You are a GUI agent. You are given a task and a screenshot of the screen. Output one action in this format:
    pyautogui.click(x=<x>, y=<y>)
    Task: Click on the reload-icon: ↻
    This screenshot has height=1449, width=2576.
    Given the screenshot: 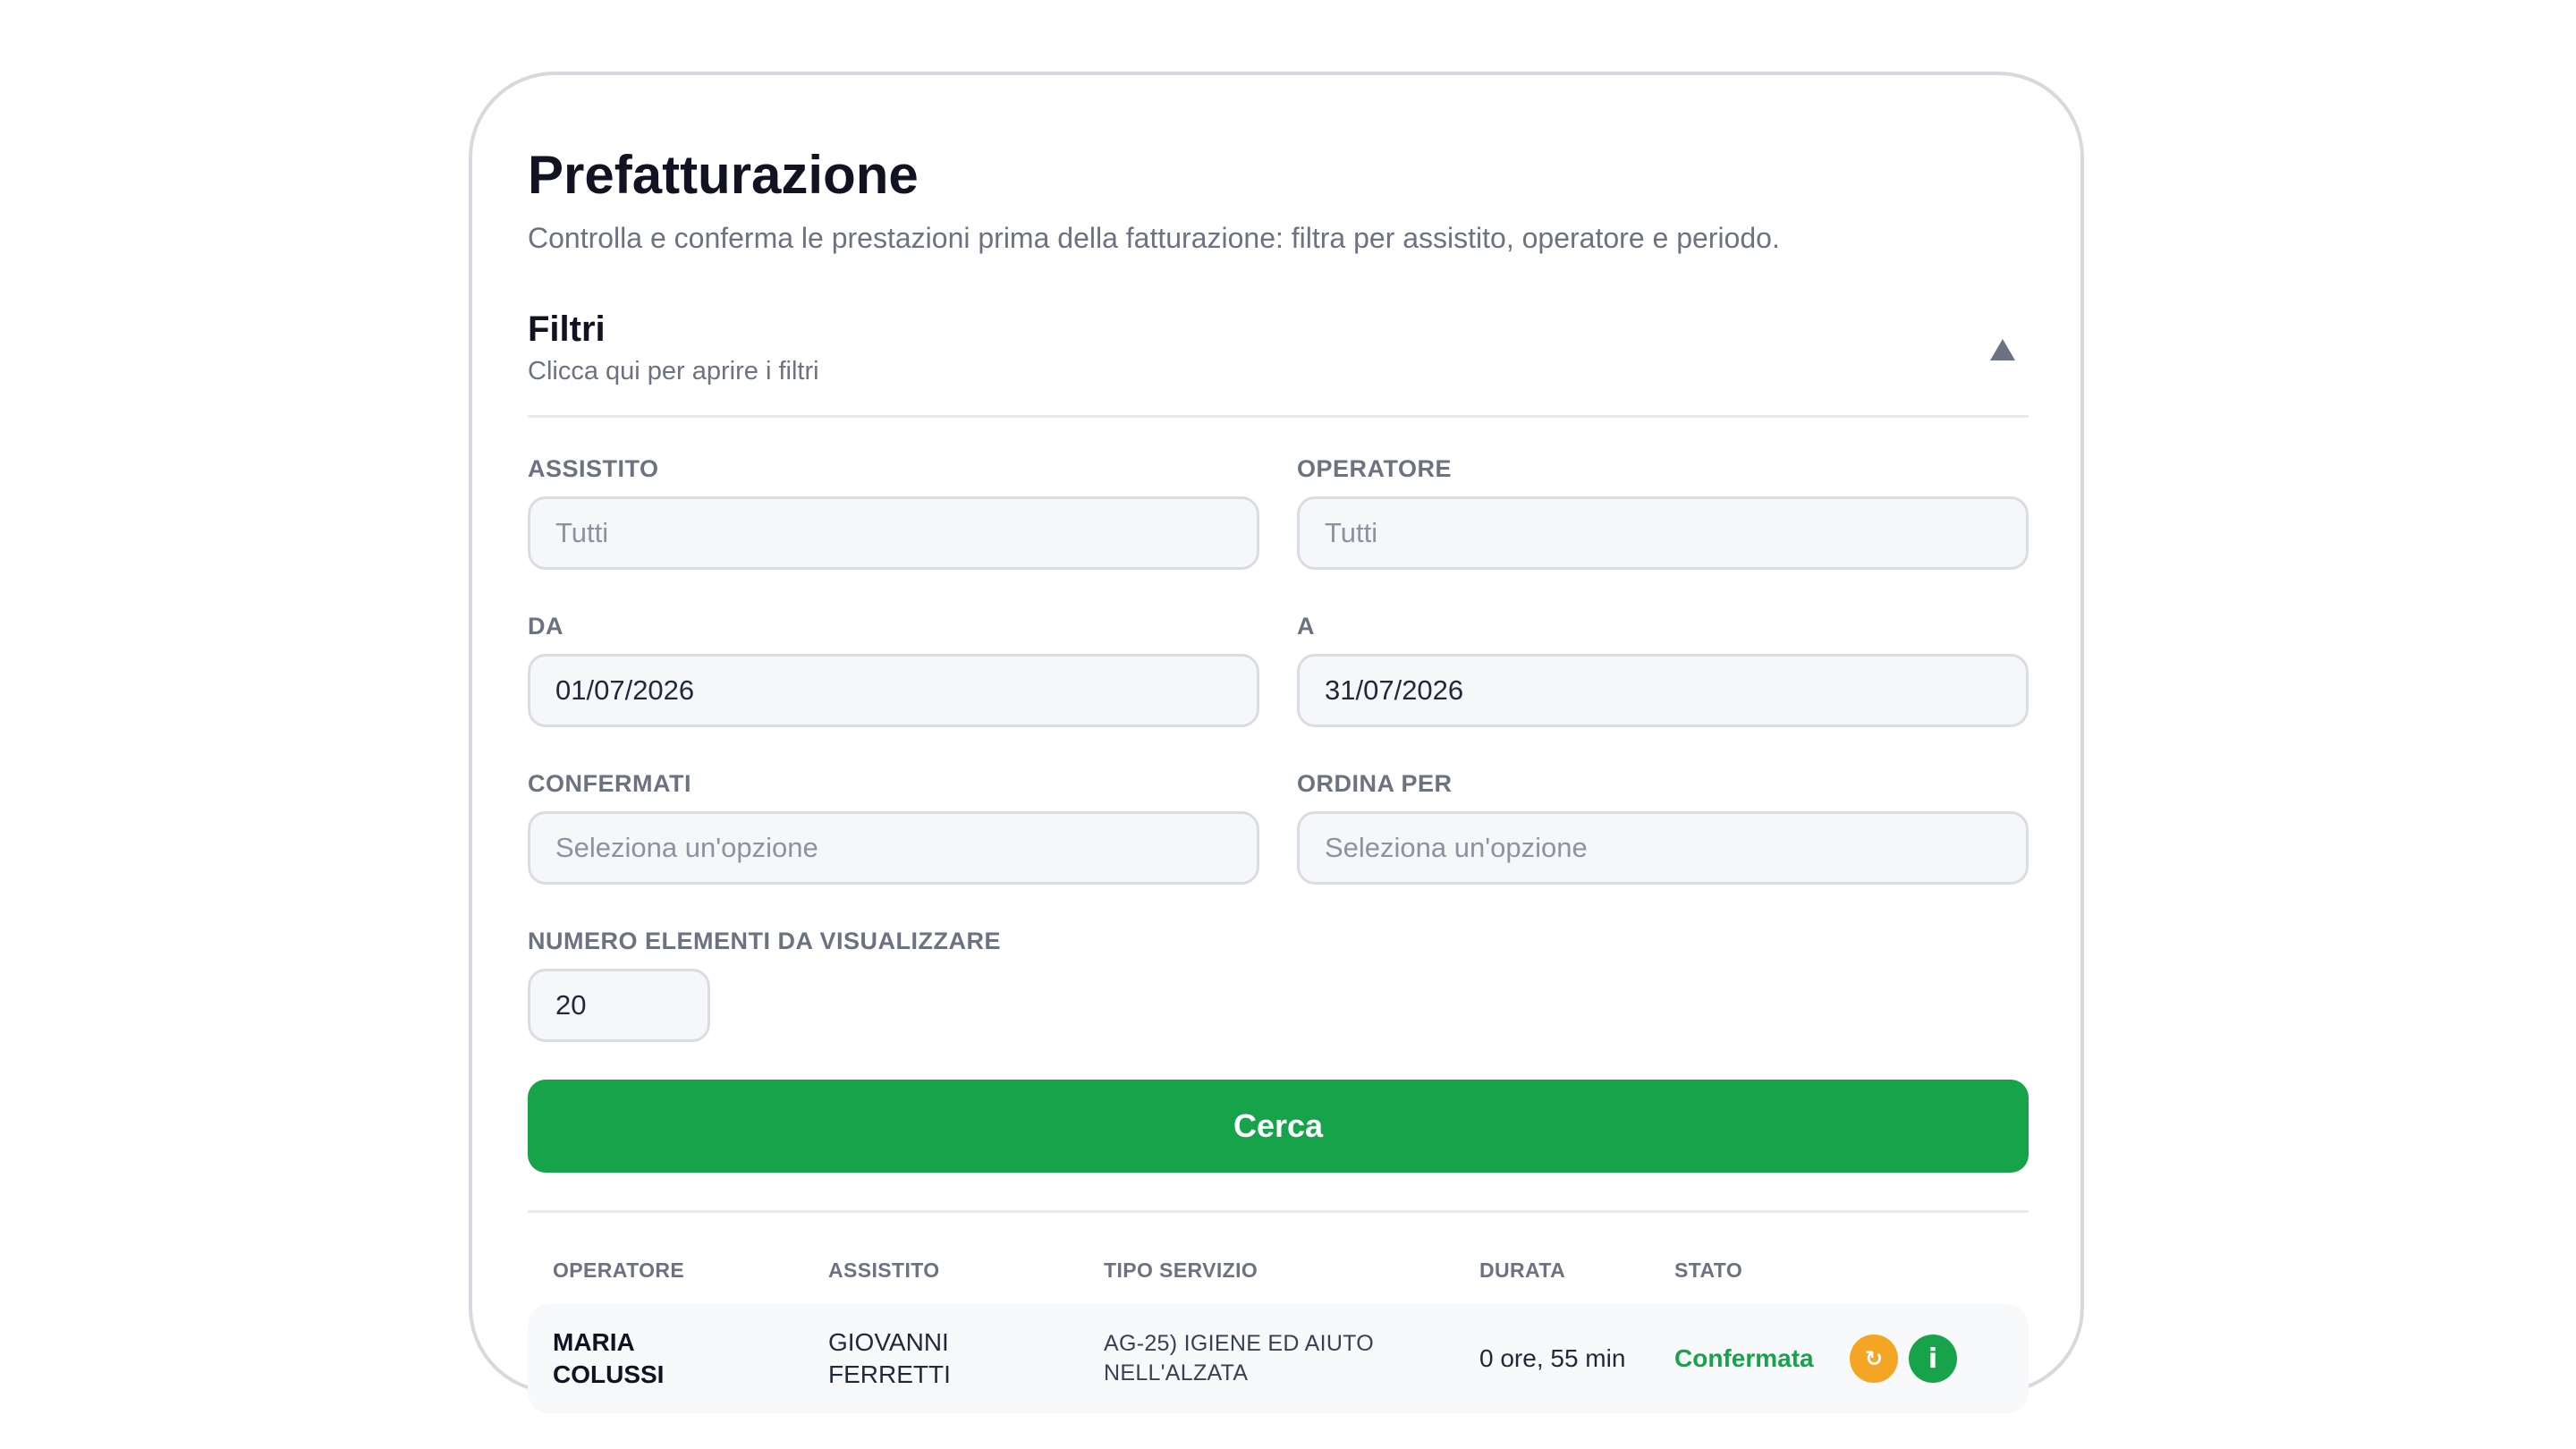 What is the action you would take?
    pyautogui.click(x=1874, y=1359)
    